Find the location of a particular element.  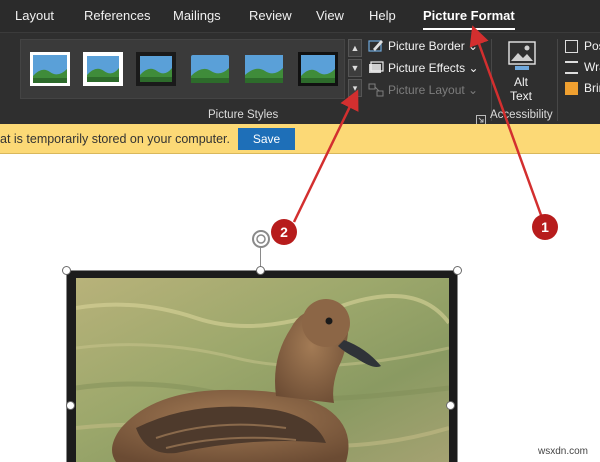

resize-handle-left is located at coordinates (70, 405).